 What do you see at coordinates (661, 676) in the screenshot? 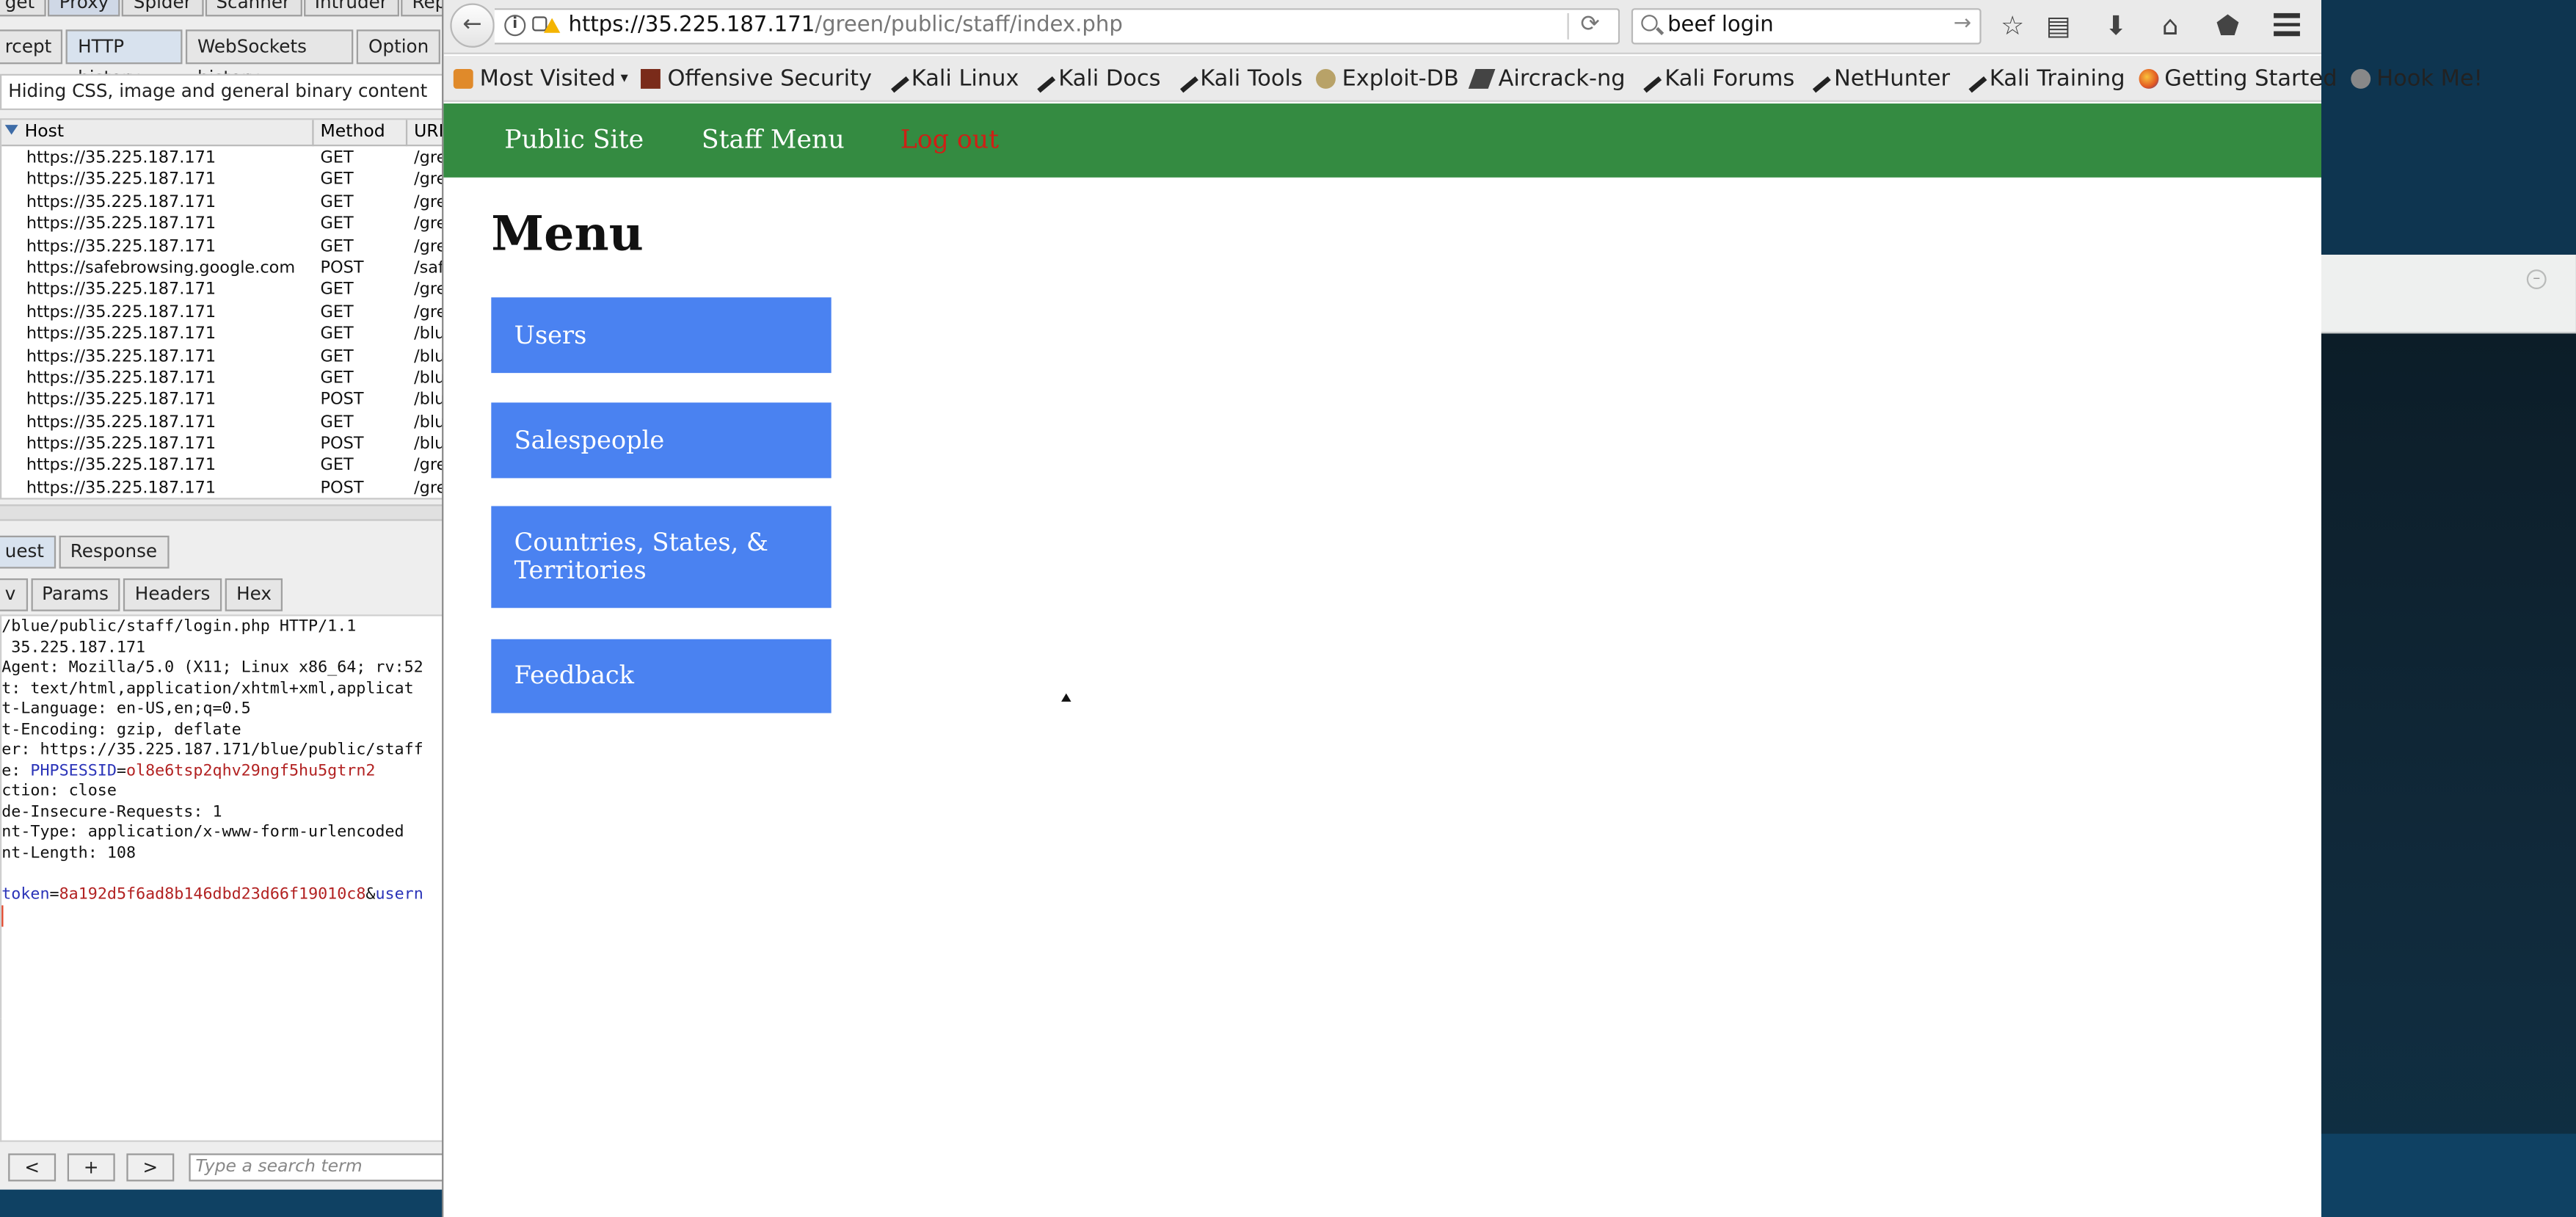
I see `menu-feedback-button: Feedback` at bounding box center [661, 676].